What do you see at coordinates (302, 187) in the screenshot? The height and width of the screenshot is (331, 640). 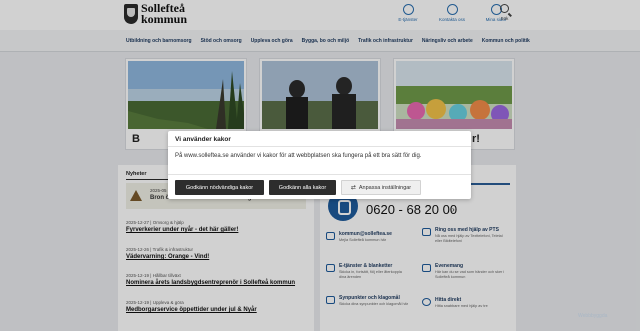 I see `accept-all-button: Godkänn alla kakor` at bounding box center [302, 187].